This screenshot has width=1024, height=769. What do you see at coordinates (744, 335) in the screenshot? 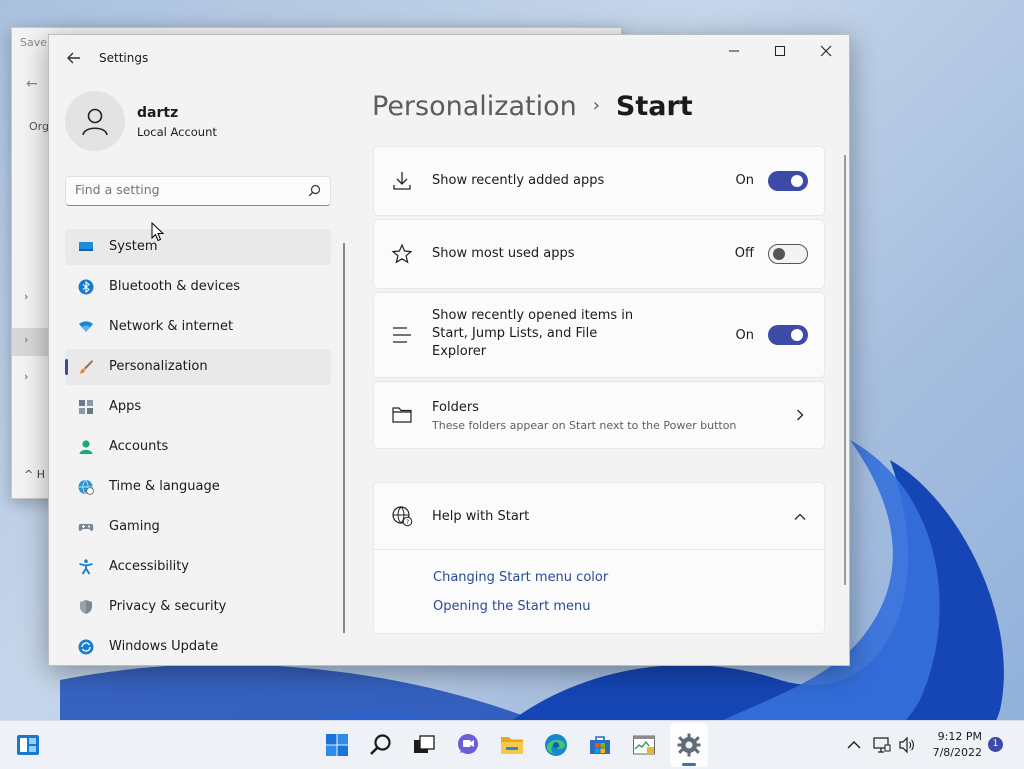
I see `toggle-state-label: On` at bounding box center [744, 335].